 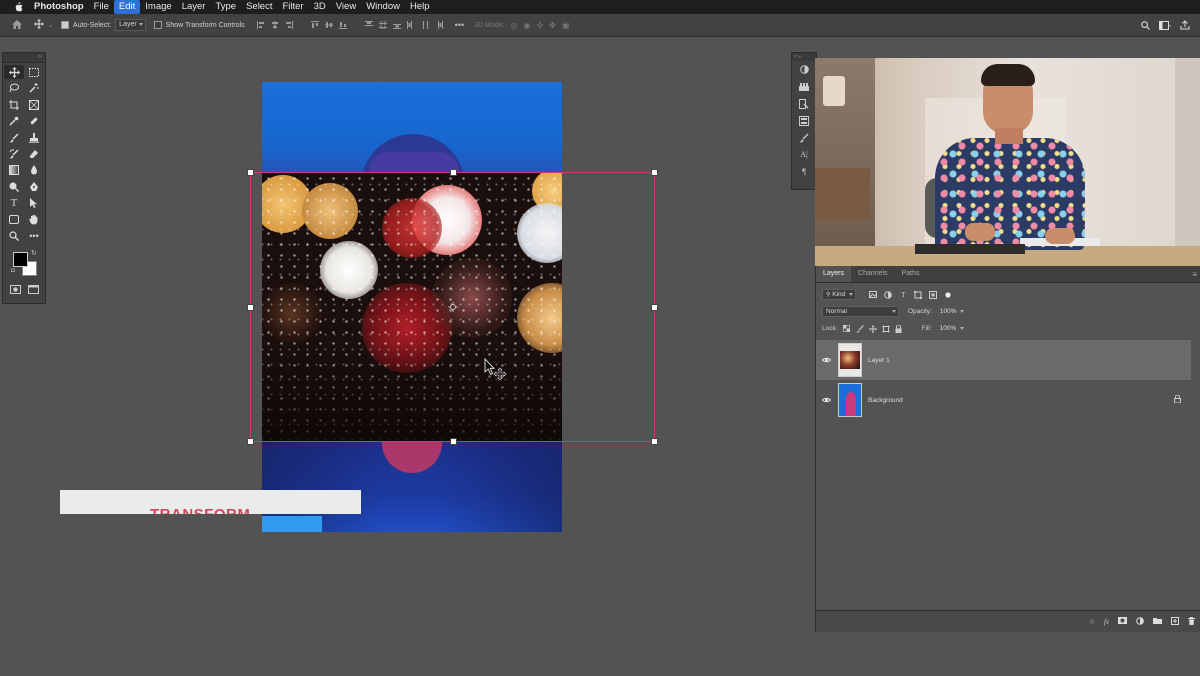 What do you see at coordinates (13, 271) in the screenshot?
I see `default-colors-icon: ◘` at bounding box center [13, 271].